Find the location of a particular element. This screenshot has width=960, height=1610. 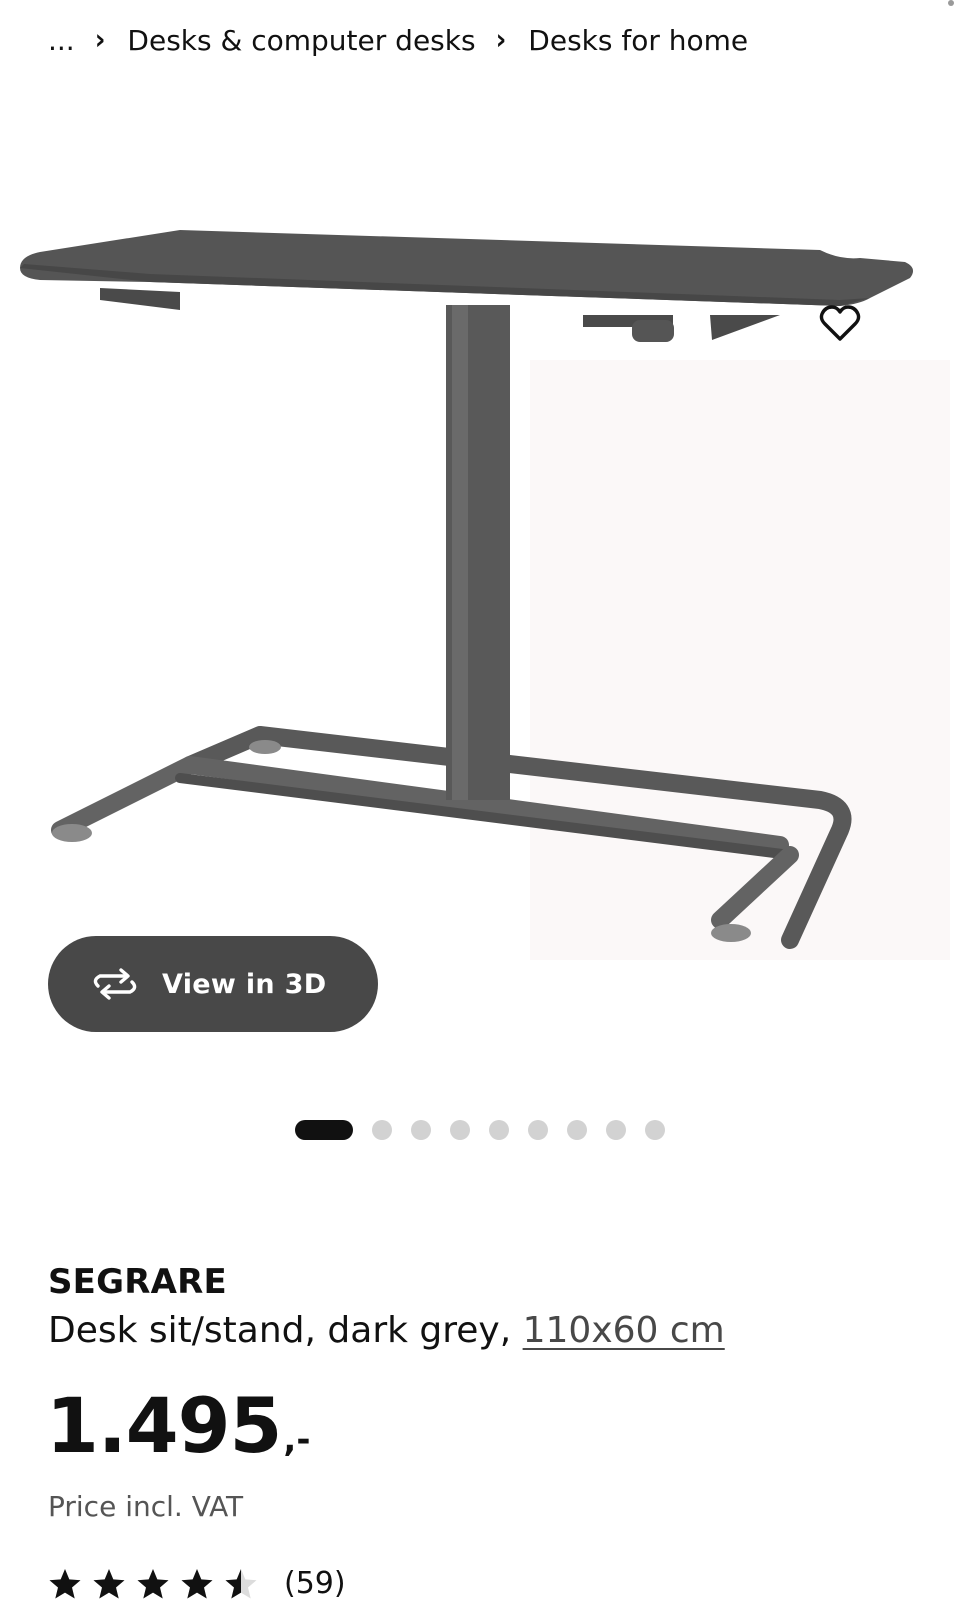

gallery-dot-active is located at coordinates (324, 1130).